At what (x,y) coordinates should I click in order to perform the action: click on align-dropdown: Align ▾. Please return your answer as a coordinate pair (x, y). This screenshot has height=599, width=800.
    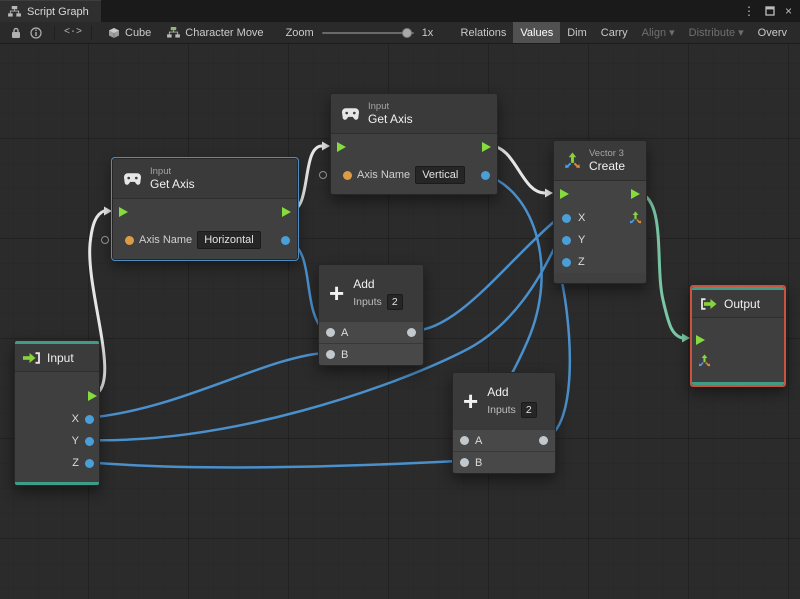
    Looking at the image, I should click on (658, 32).